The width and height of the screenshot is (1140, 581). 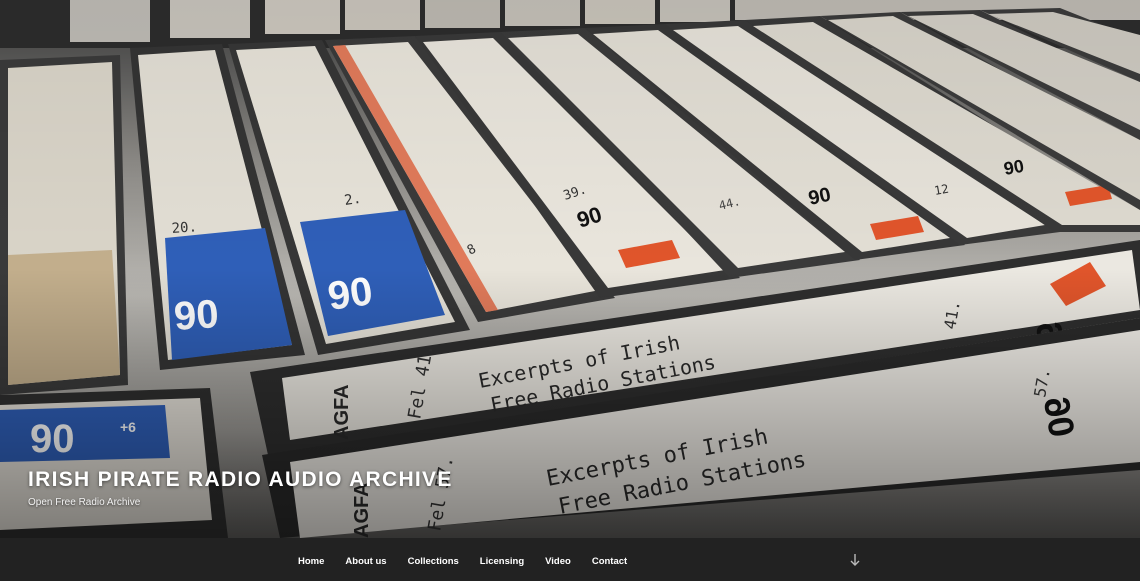 I want to click on scroll-down-button, so click(x=855, y=560).